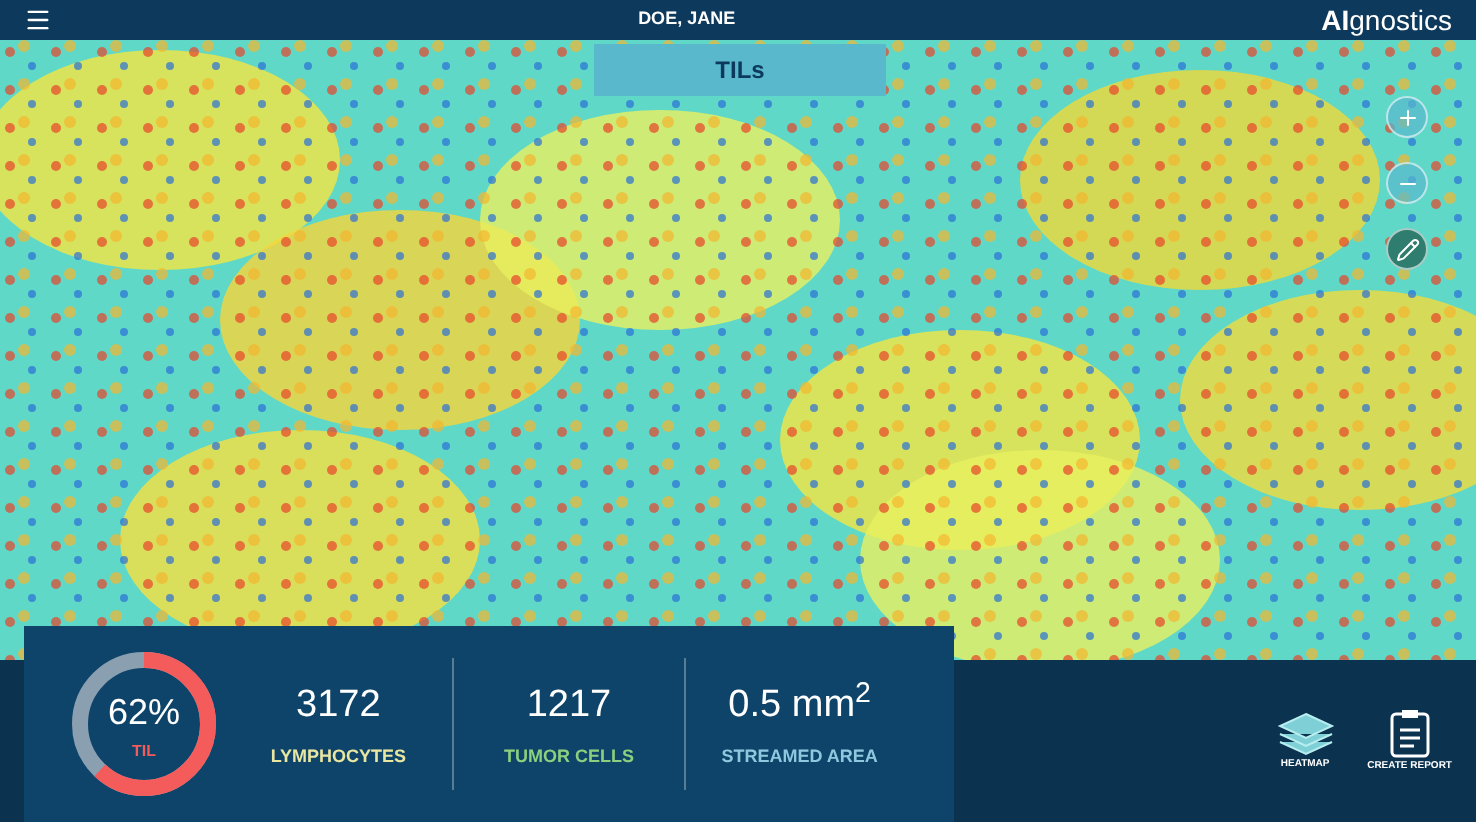 The height and width of the screenshot is (822, 1476). Describe the element at coordinates (338, 706) in the screenshot. I see `metric-value: 3172` at that location.